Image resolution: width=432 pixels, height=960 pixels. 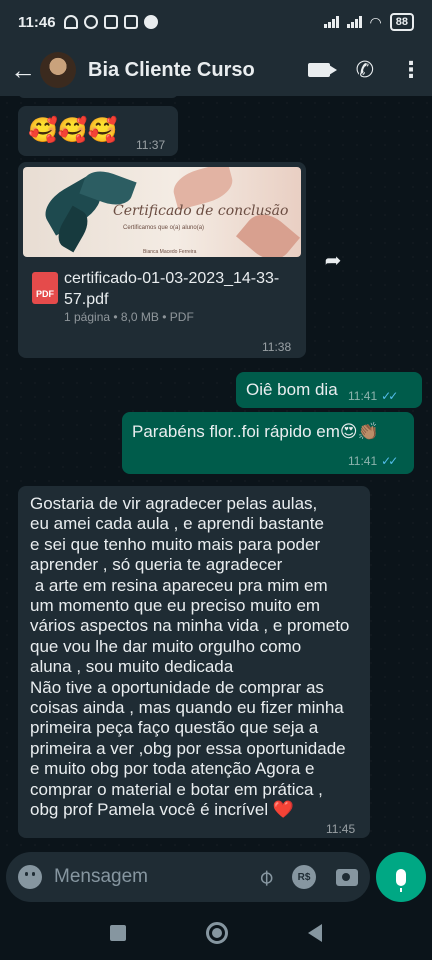 What do you see at coordinates (255, 431) in the screenshot?
I see `message-text: Parabéns flor..foi rápido em😍👏🏽` at bounding box center [255, 431].